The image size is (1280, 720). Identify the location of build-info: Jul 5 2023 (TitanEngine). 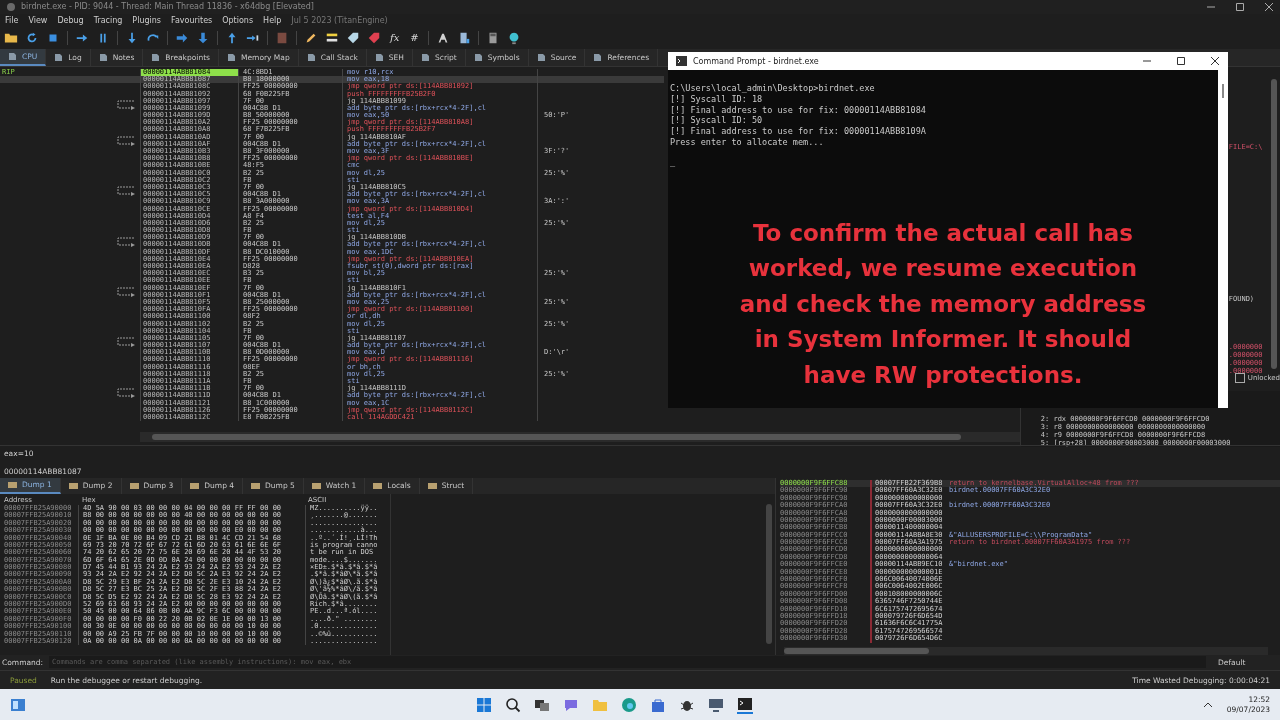
(339, 21).